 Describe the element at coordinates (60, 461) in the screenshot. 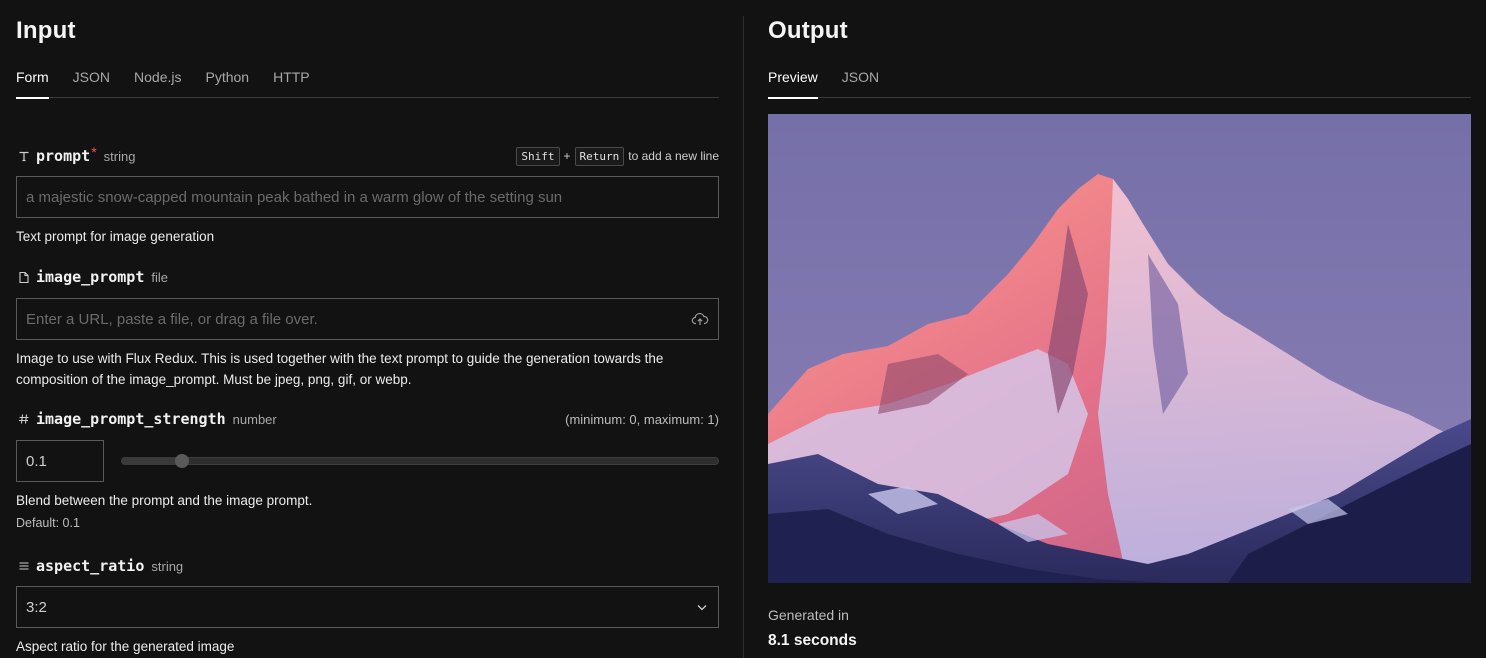

I see `strength-number-input: 0.1` at that location.